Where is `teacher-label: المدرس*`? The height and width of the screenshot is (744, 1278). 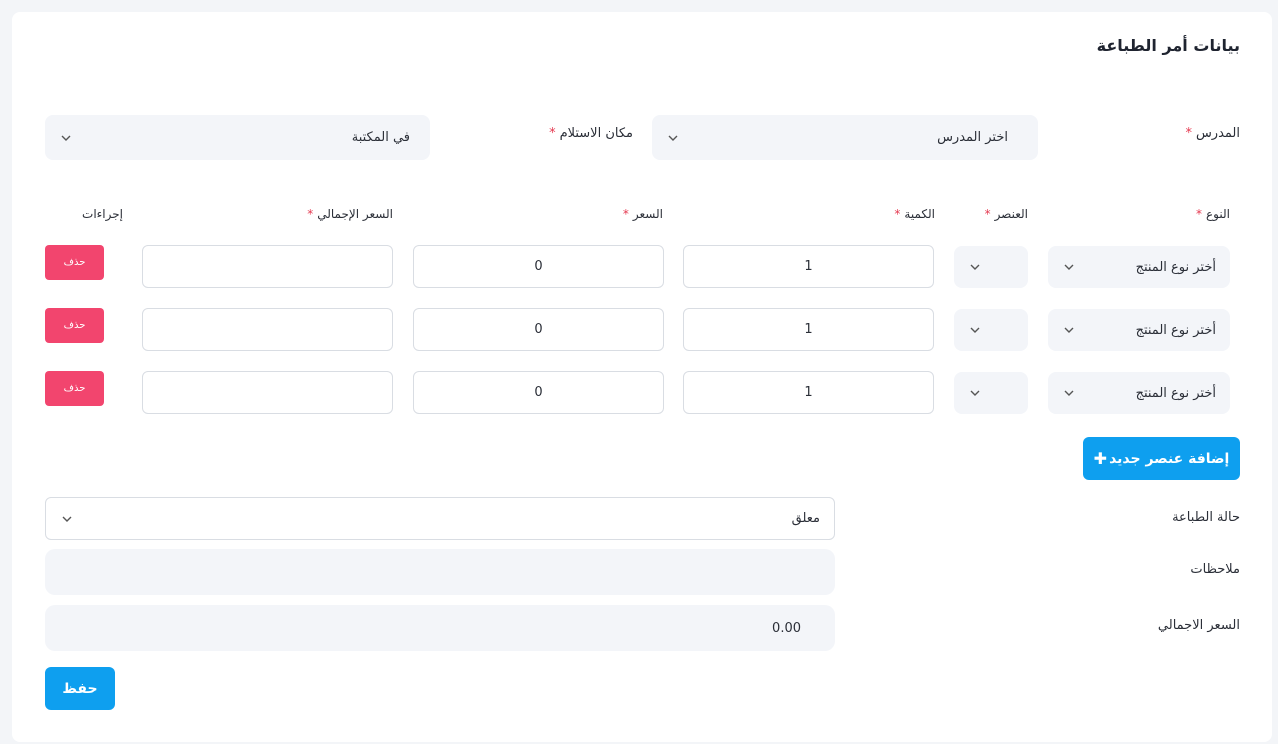 teacher-label: المدرس* is located at coordinates (1212, 133).